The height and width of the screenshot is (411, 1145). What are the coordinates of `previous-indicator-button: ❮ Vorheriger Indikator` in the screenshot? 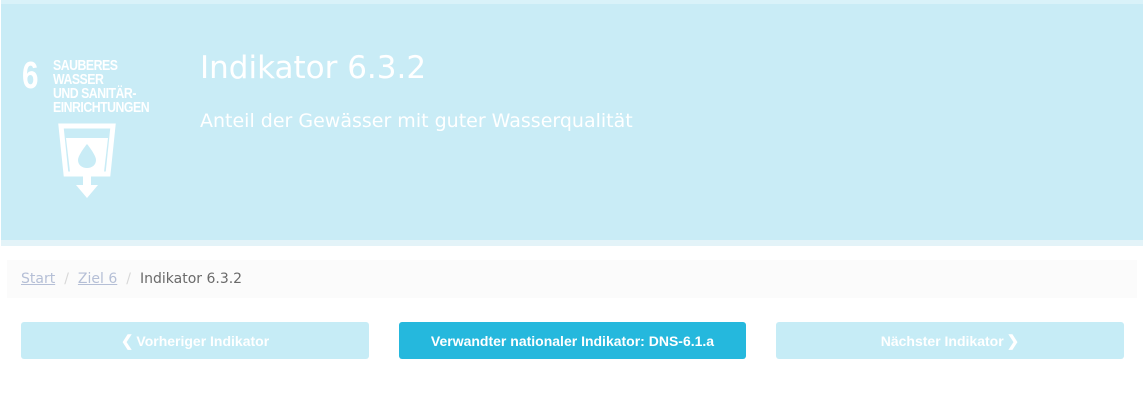 It's located at (195, 340).